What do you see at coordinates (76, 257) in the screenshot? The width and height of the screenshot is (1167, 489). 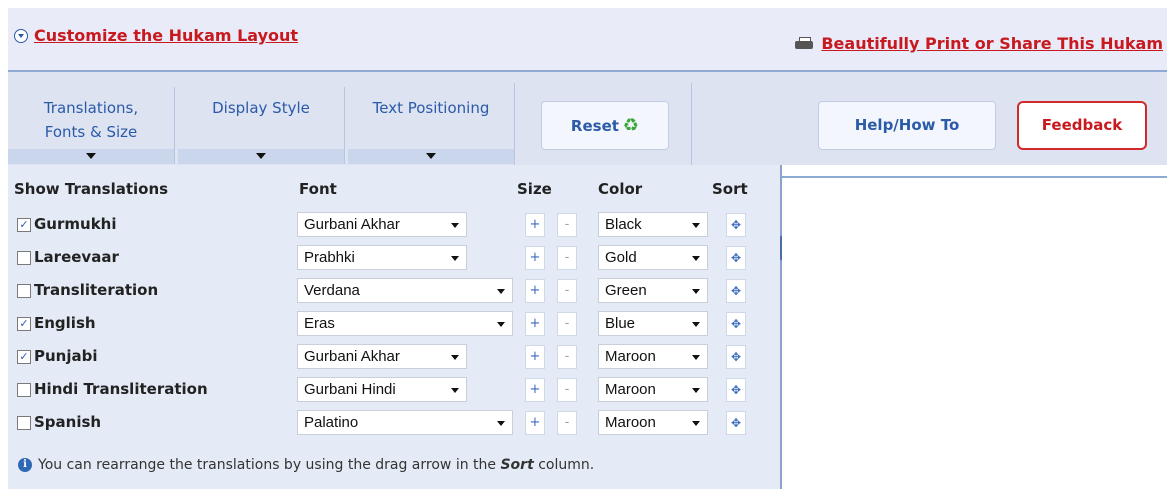 I see `translation-label: Lareevaar` at bounding box center [76, 257].